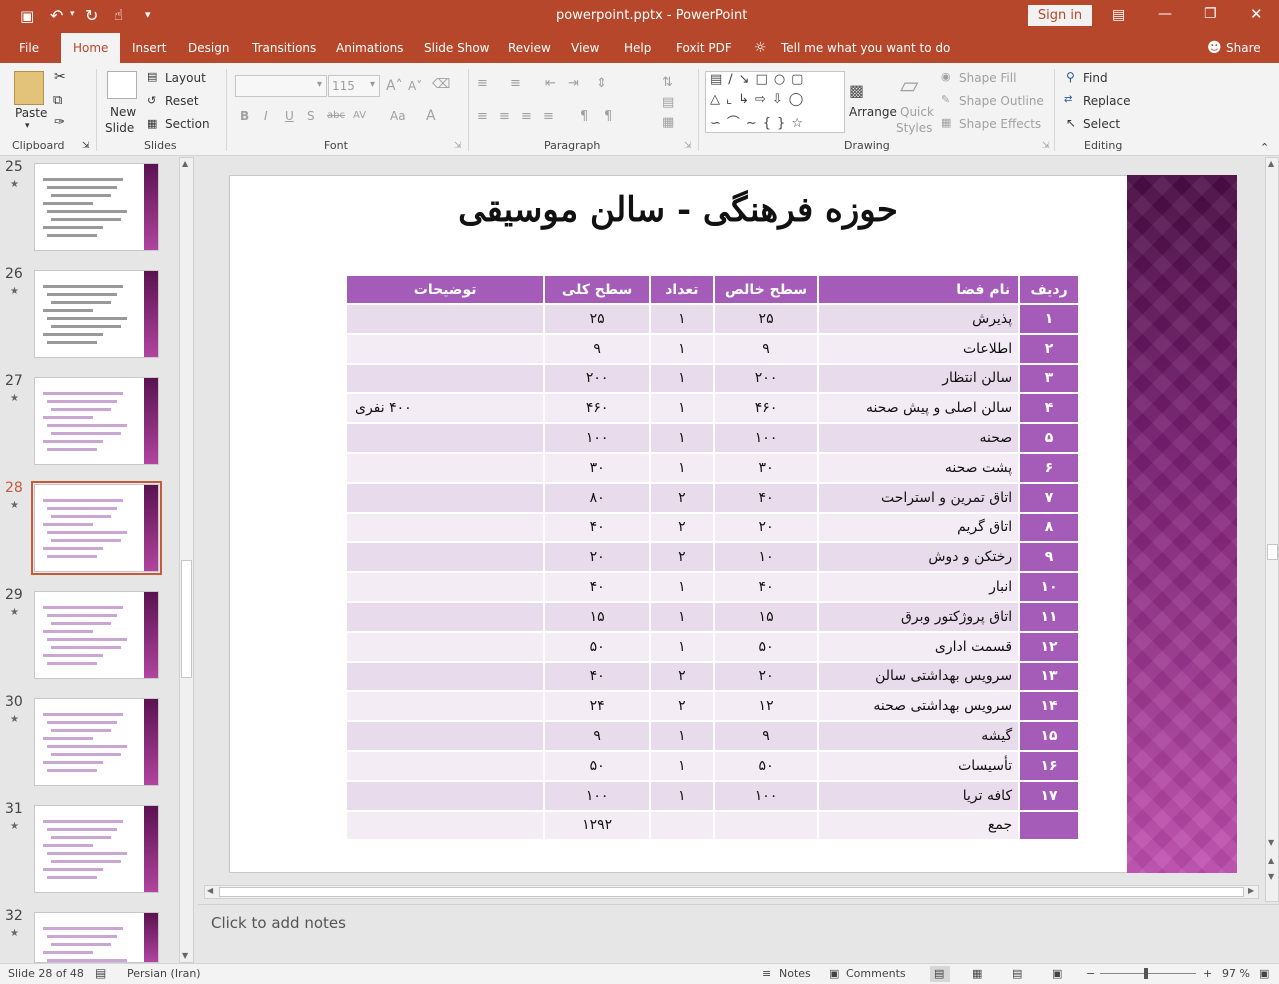 The width and height of the screenshot is (1279, 984). Describe the element at coordinates (96, 742) in the screenshot. I see `slide-thumbnail` at that location.